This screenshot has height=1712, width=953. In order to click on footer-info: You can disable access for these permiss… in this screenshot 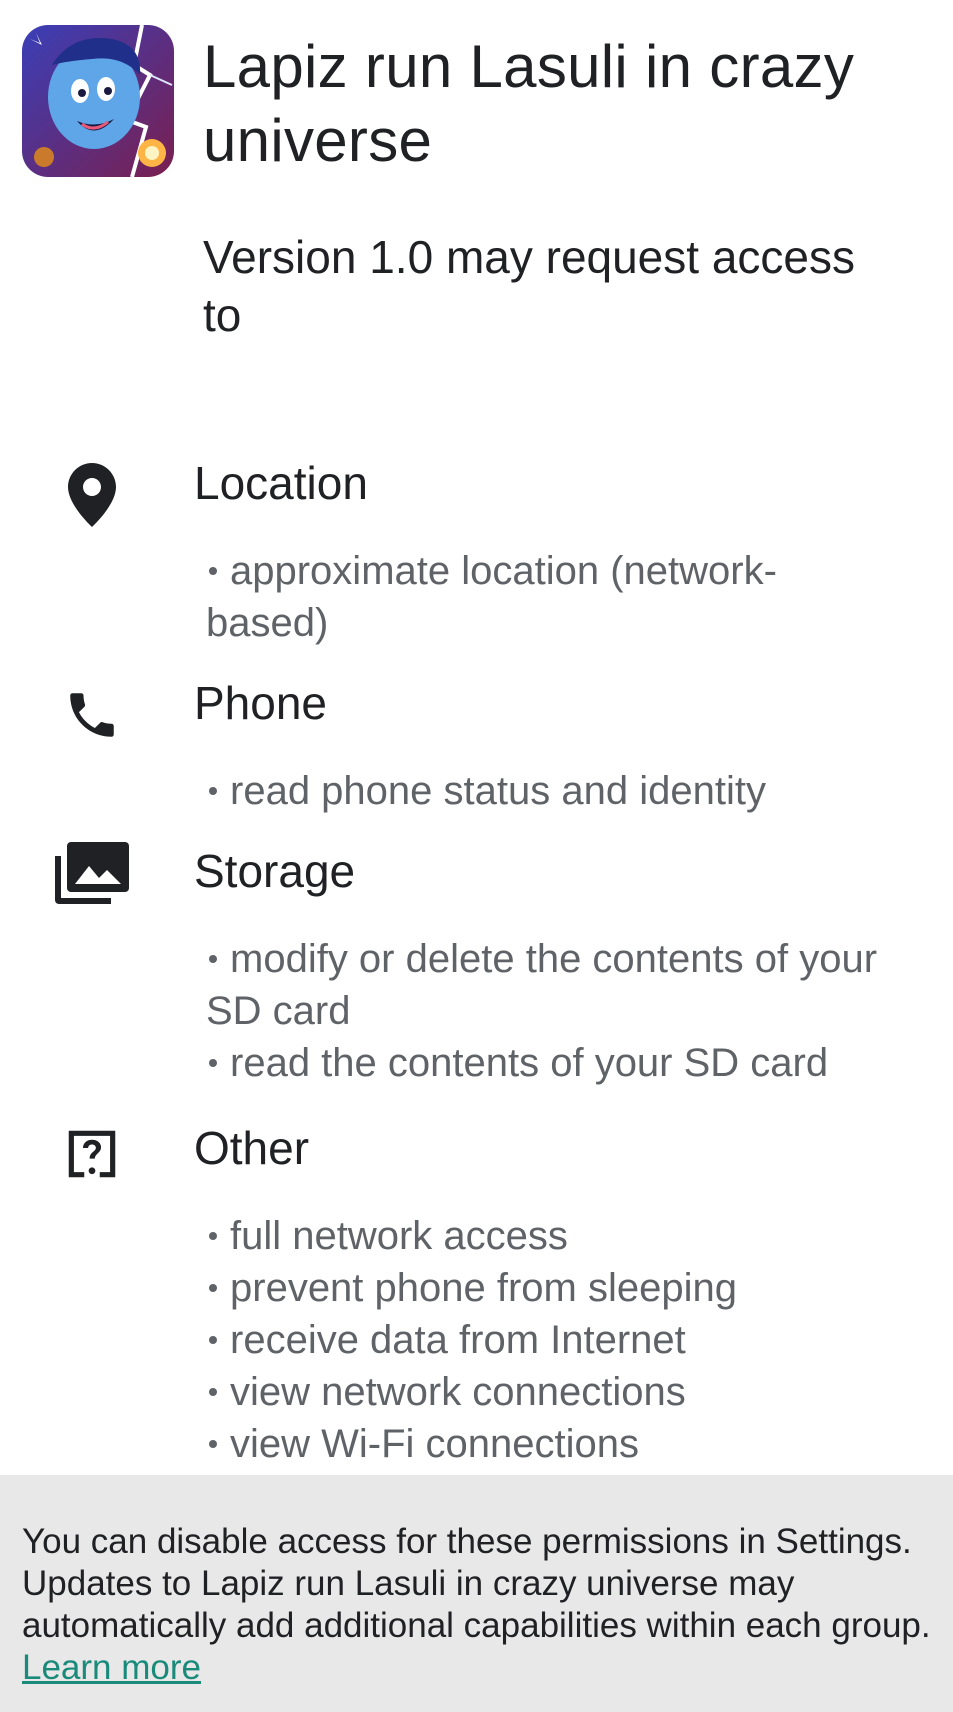, I will do `click(476, 1593)`.